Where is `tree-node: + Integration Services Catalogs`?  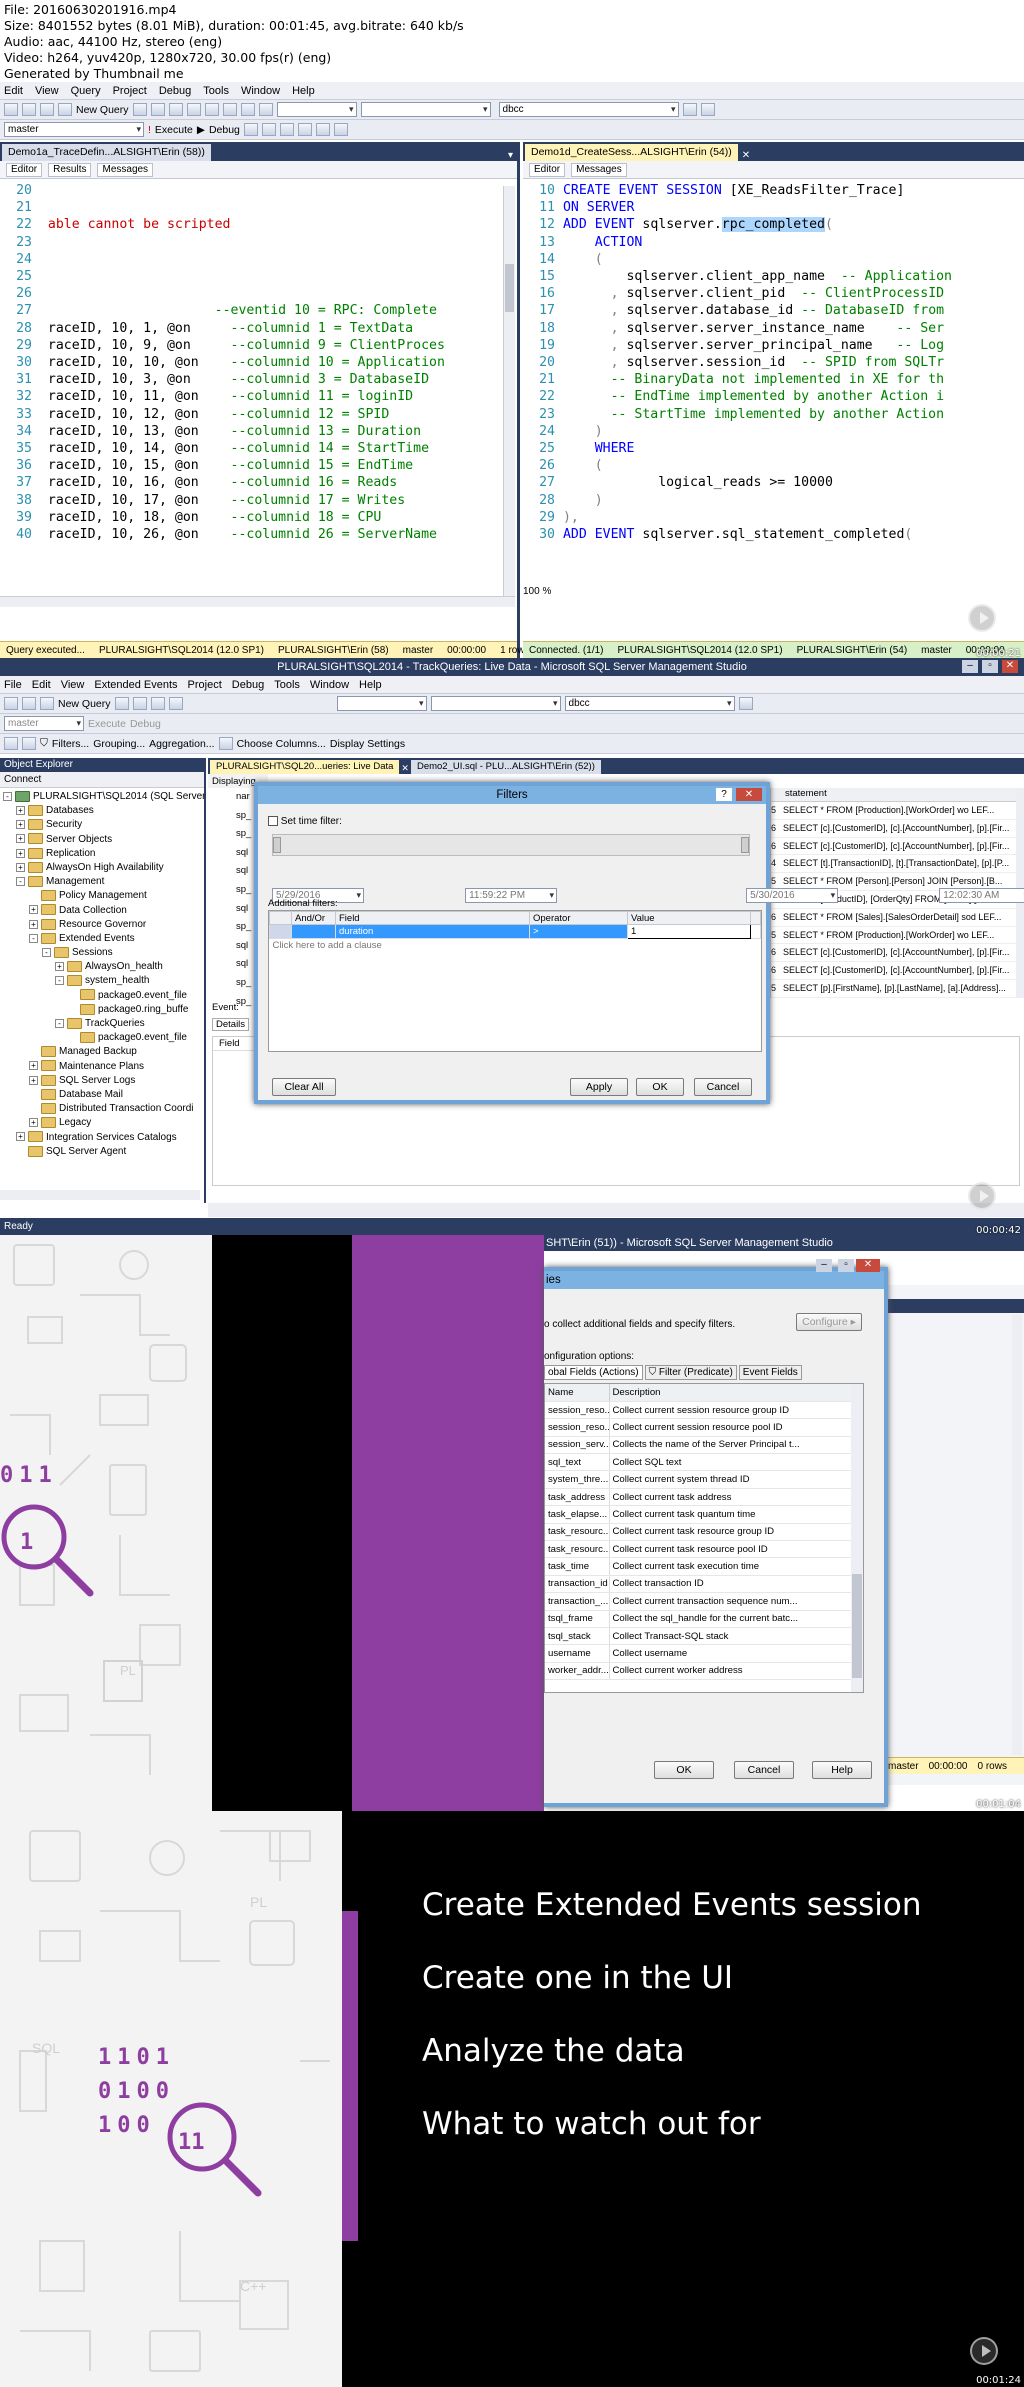 tree-node: + Integration Services Catalogs is located at coordinates (103, 1138).